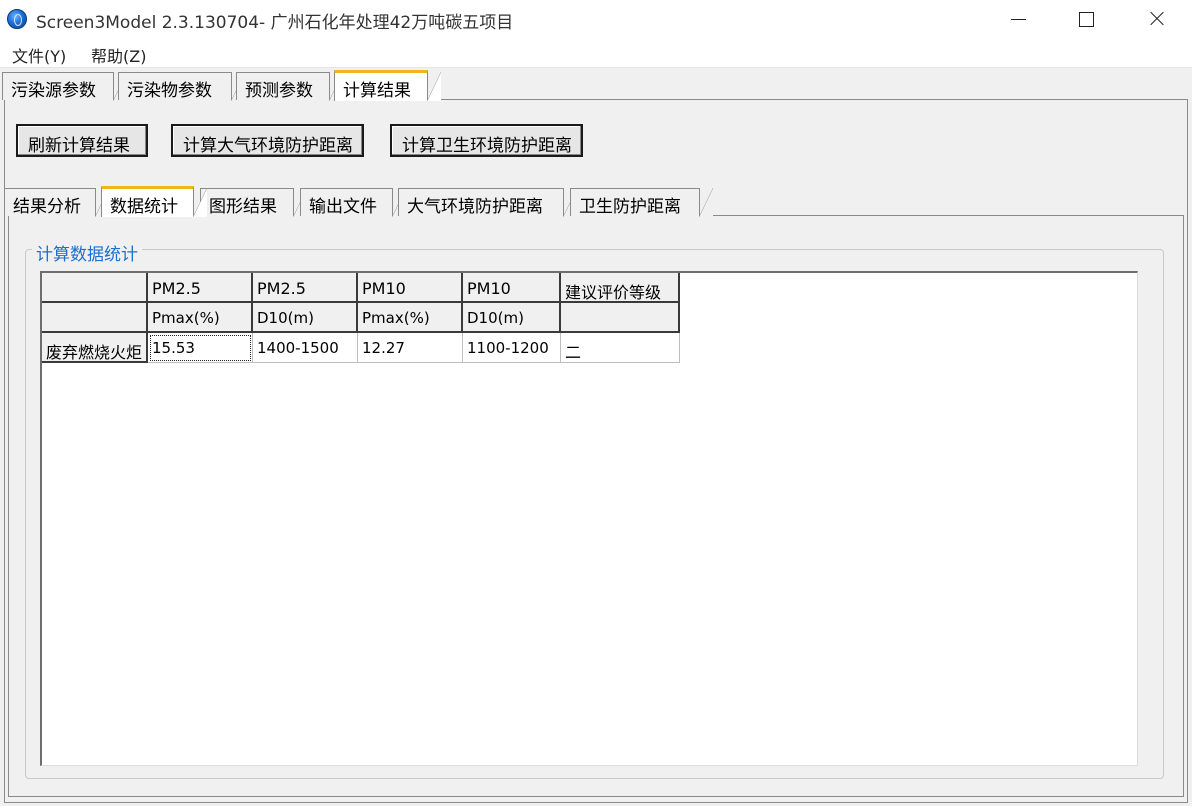  I want to click on result-tabs: 结果分析 数据统计 图形结果 输出文件 大气环境防护距离 卫生防护距离, so click(596, 201).